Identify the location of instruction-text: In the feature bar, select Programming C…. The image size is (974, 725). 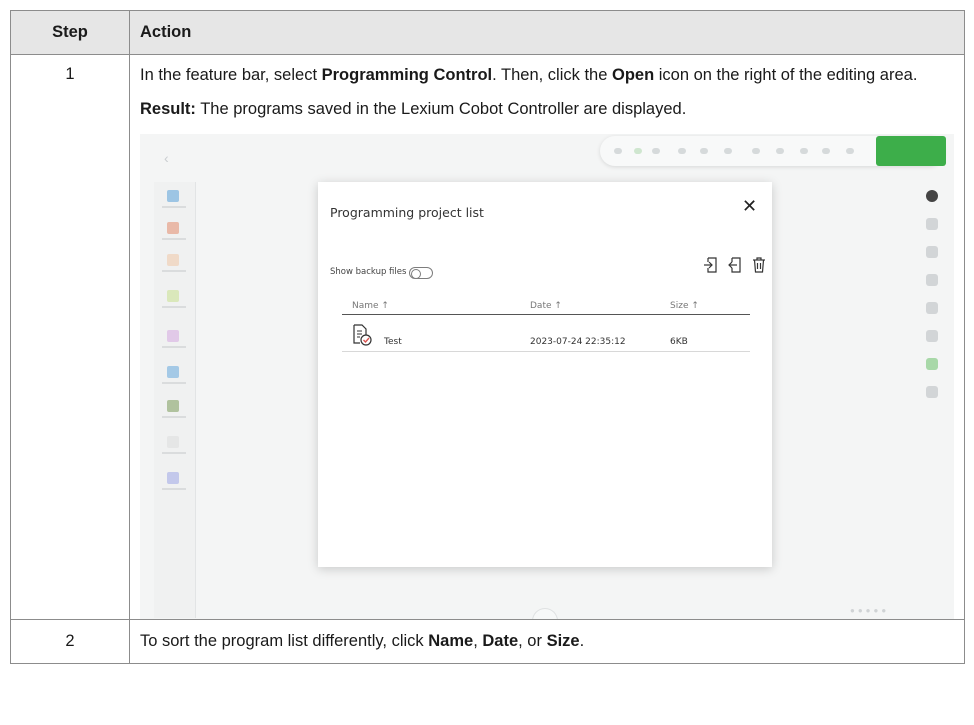
(547, 75).